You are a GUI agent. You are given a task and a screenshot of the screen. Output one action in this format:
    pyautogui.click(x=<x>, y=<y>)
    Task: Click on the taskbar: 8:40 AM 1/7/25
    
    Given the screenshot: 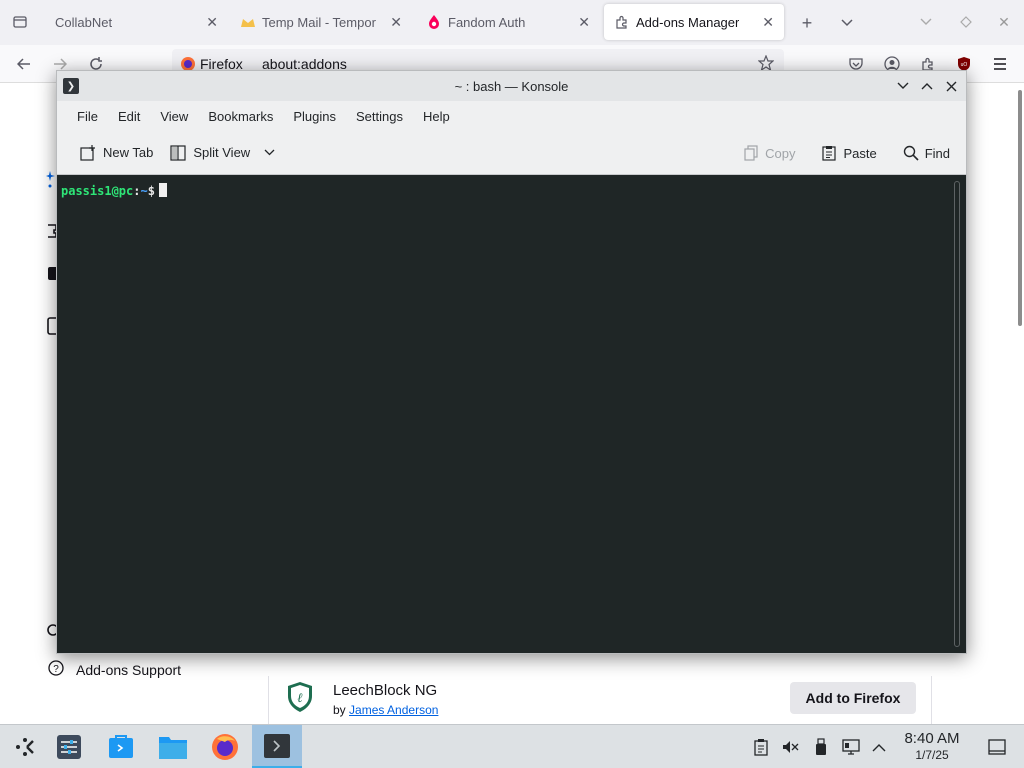 What is the action you would take?
    pyautogui.click(x=512, y=746)
    